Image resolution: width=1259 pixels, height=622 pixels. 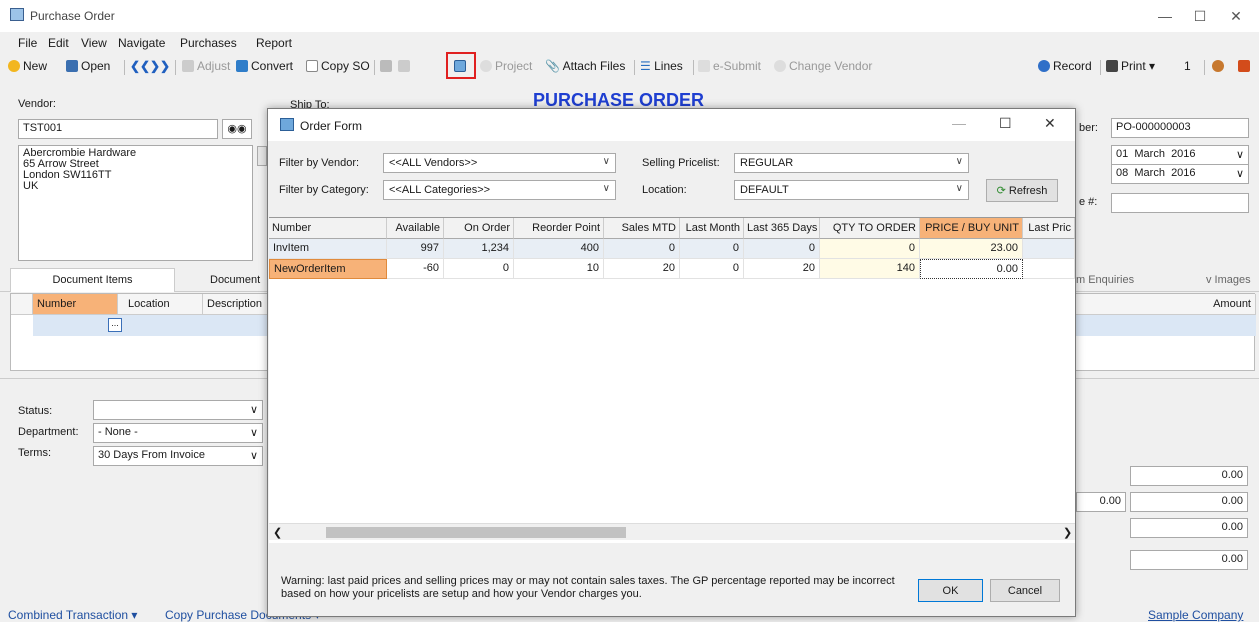 I want to click on scroll-left-icon: ❮, so click(x=277, y=532).